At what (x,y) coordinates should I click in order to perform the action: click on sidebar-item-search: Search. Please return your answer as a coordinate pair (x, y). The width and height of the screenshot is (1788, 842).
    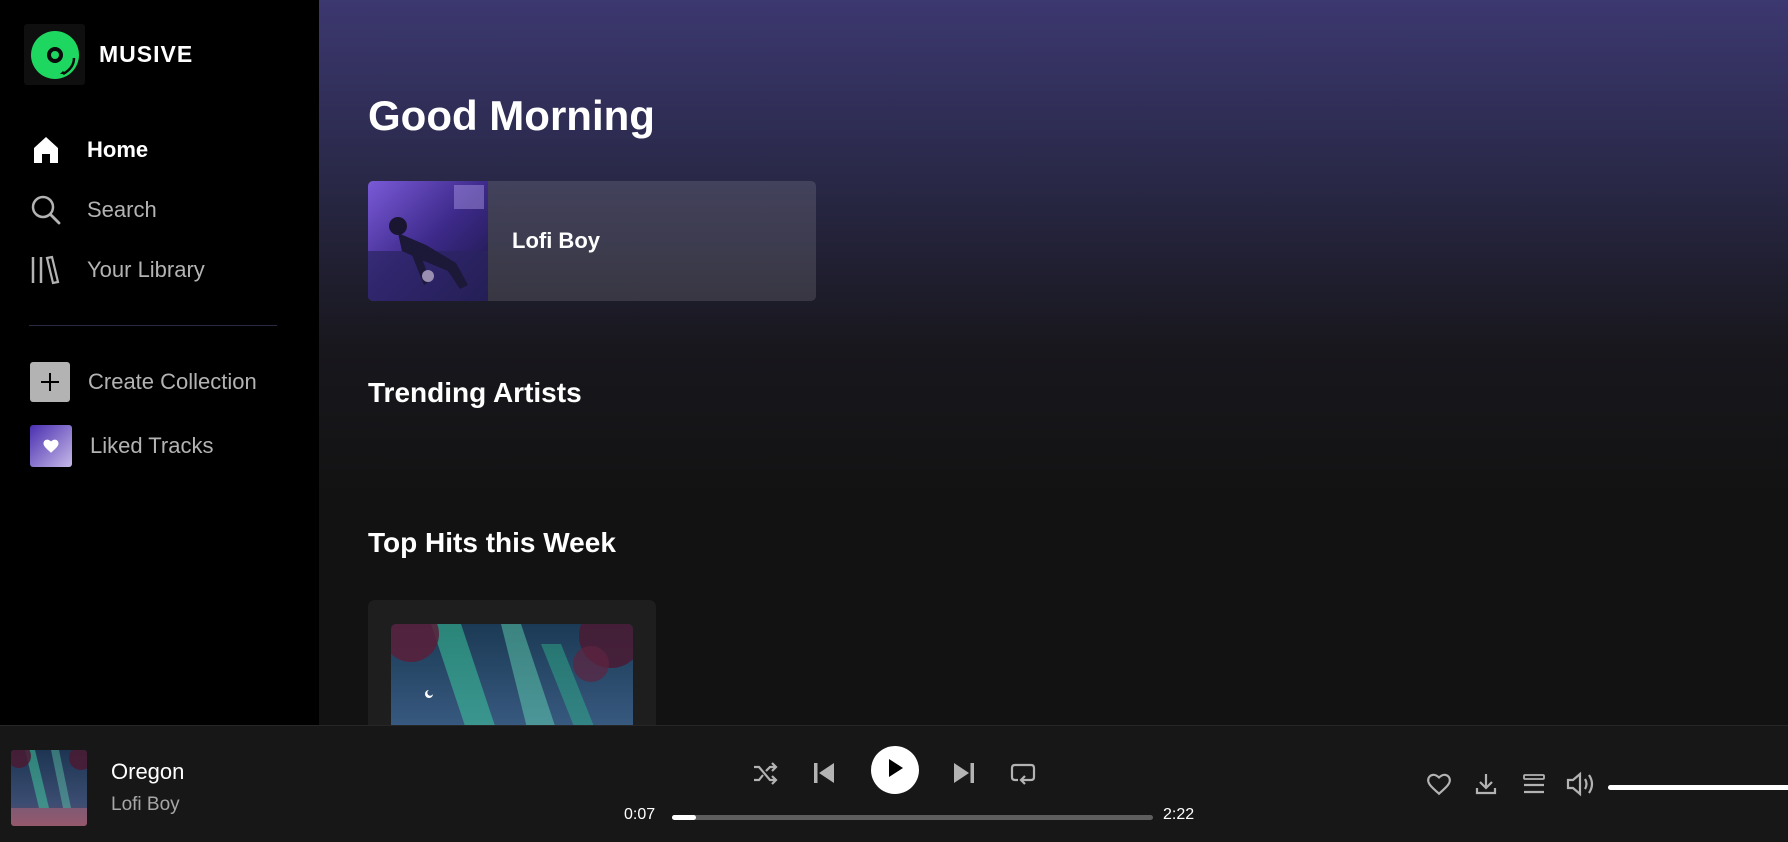
    Looking at the image, I should click on (159, 210).